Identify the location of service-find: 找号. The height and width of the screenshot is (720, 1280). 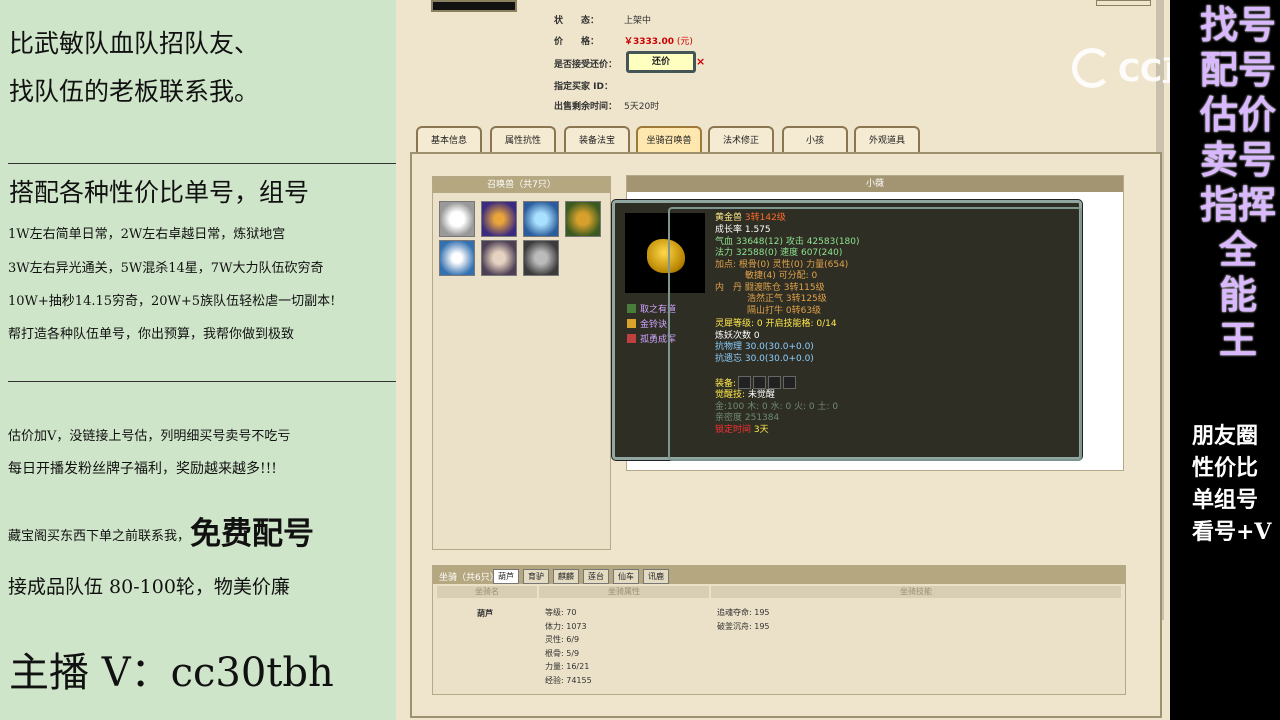
(1237, 24).